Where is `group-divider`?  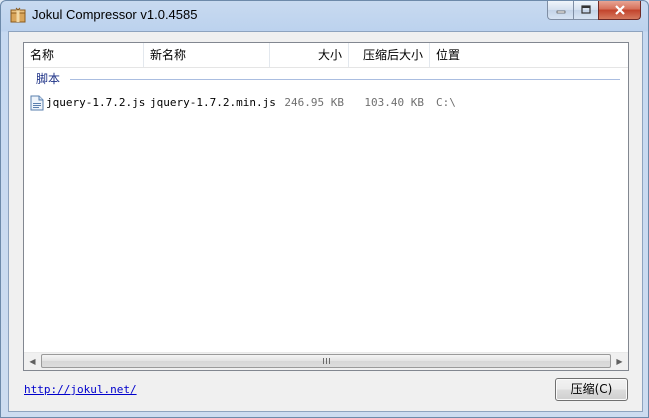
group-divider is located at coordinates (345, 79).